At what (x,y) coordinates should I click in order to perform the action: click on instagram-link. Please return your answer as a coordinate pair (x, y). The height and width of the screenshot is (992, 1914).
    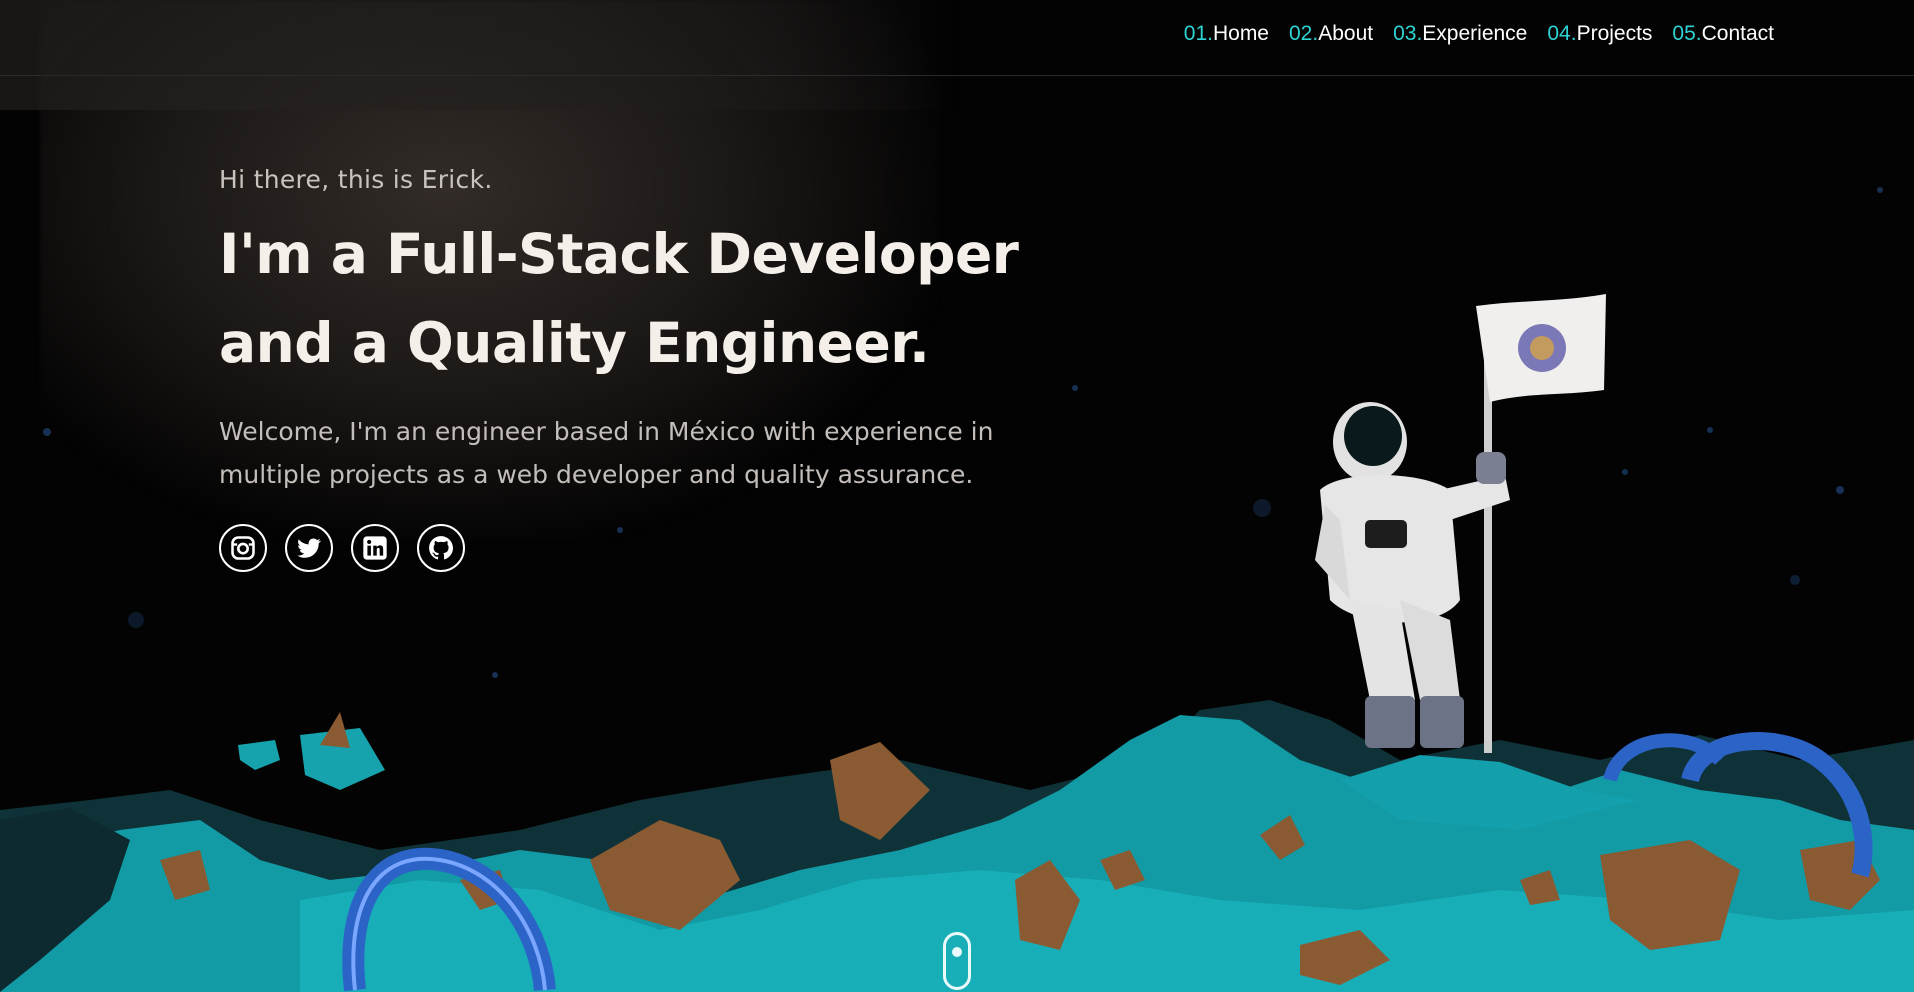
    Looking at the image, I should click on (243, 548).